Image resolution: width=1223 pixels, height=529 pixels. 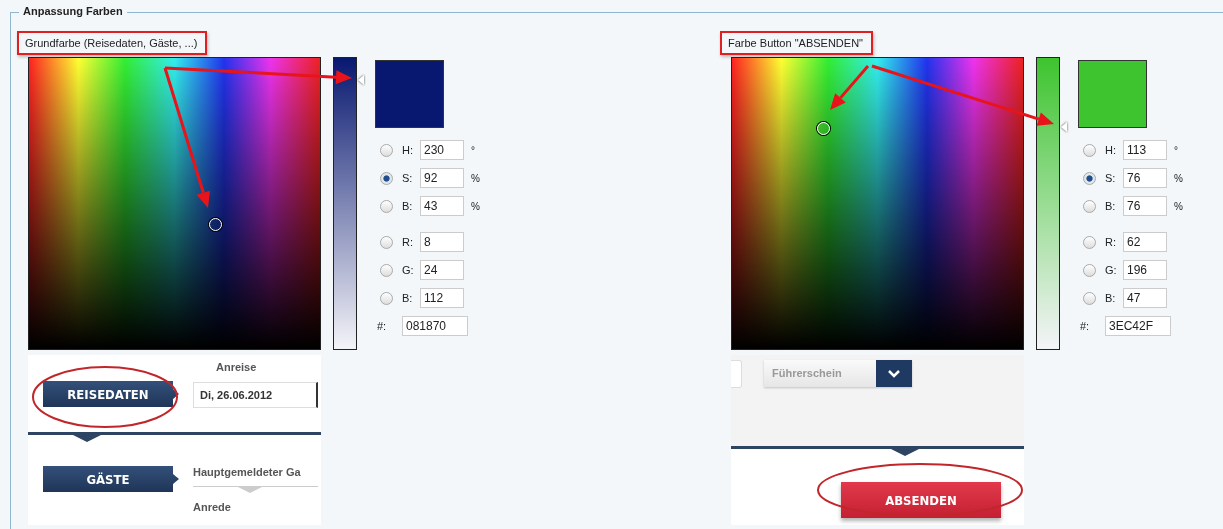 I want to click on value-field: 113, so click(x=1145, y=150).